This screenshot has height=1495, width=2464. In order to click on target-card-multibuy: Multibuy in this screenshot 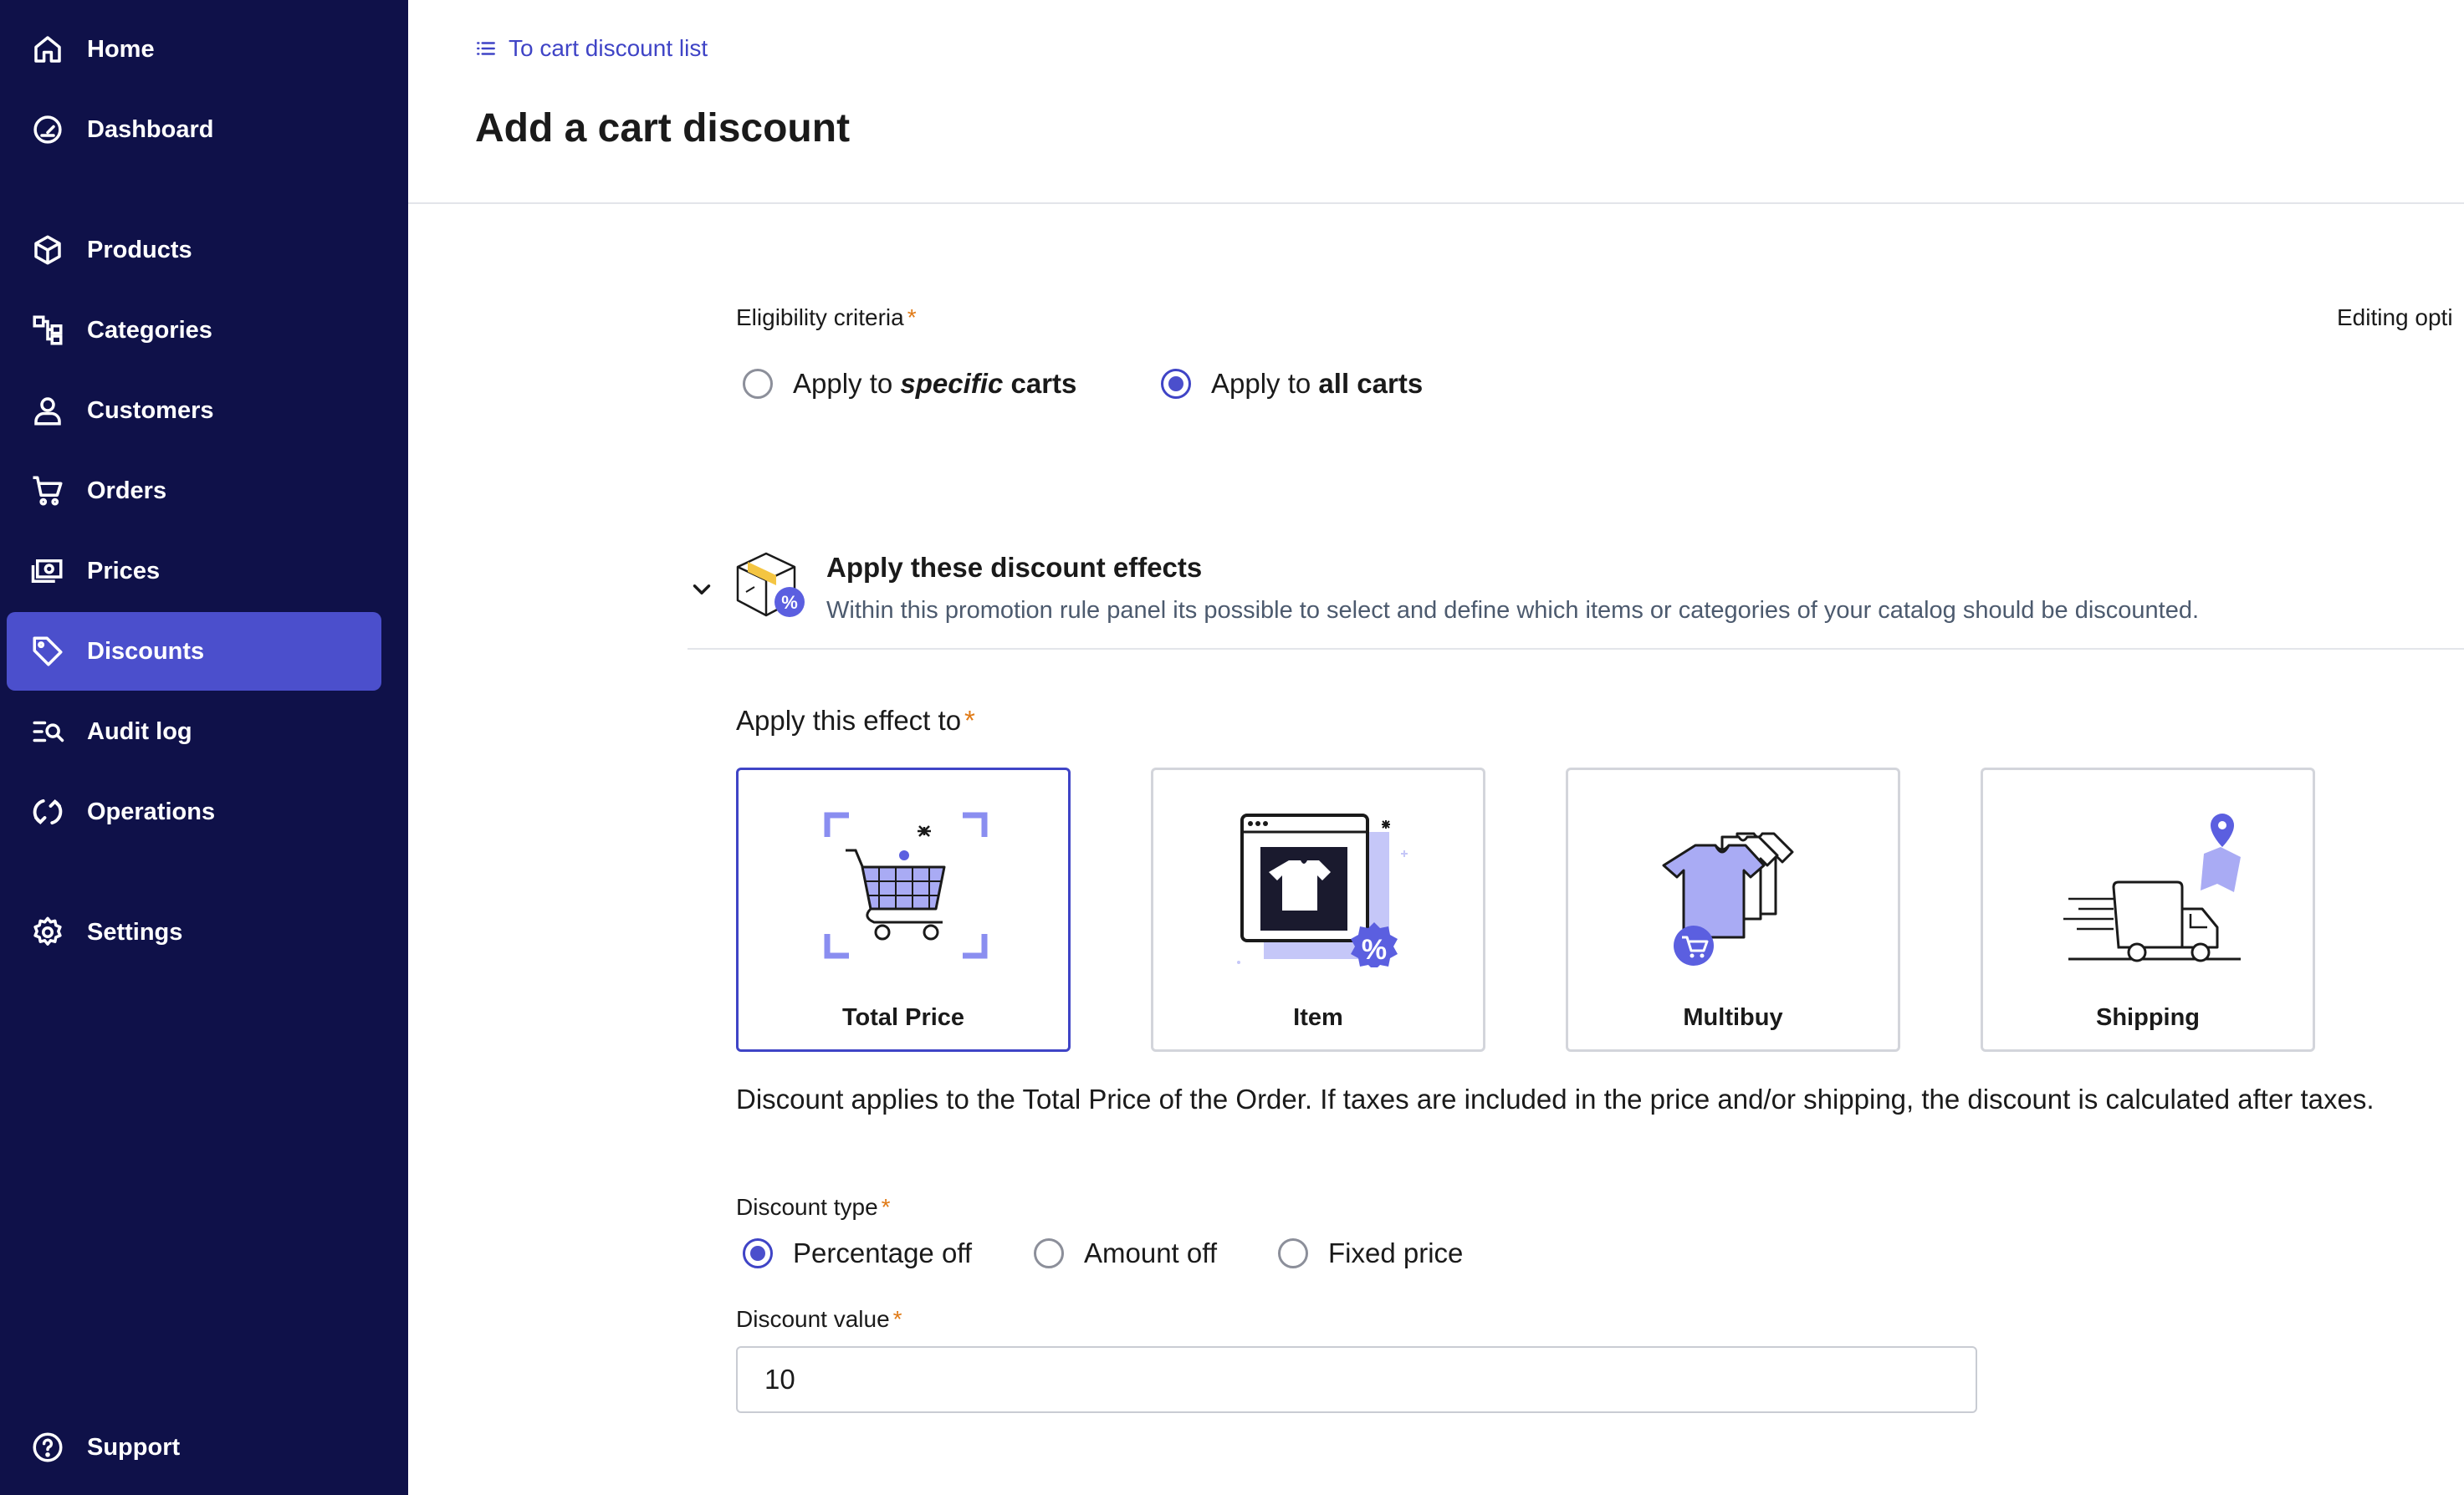, I will do `click(1733, 910)`.